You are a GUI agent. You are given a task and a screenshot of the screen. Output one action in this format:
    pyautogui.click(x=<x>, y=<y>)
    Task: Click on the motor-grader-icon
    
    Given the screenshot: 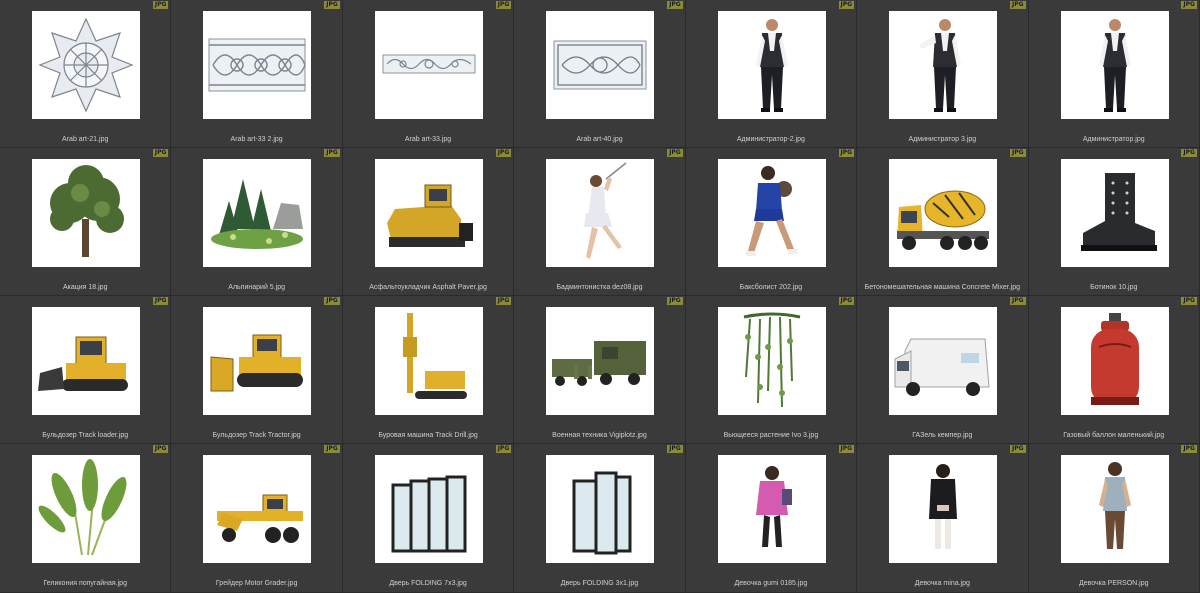 What is the action you would take?
    pyautogui.click(x=257, y=509)
    